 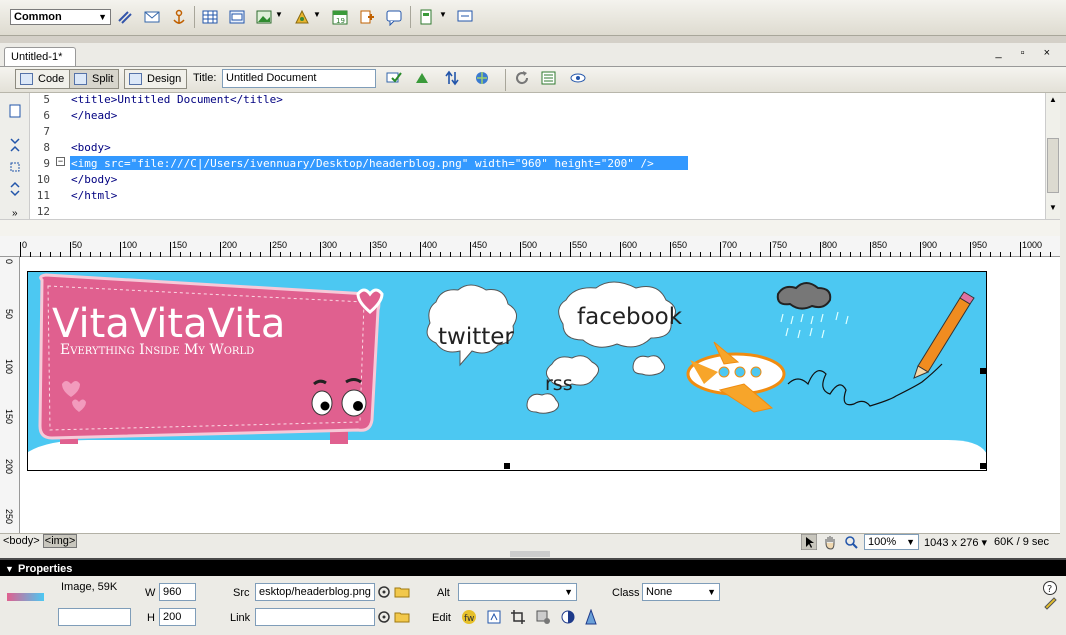 I want to click on properties-header: ▼ Properties, so click(x=533, y=567).